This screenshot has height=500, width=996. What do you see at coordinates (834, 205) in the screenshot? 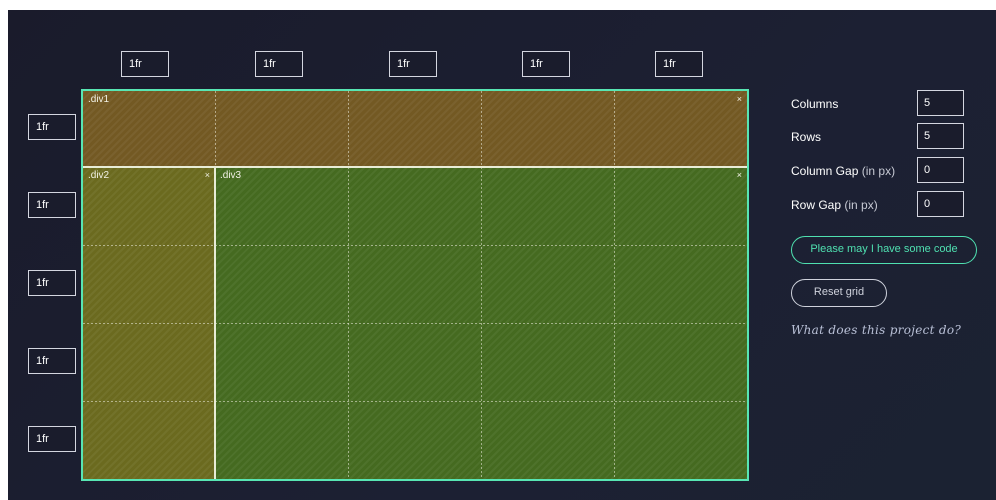
I see `row-gap-label: Row Gap (in px)` at bounding box center [834, 205].